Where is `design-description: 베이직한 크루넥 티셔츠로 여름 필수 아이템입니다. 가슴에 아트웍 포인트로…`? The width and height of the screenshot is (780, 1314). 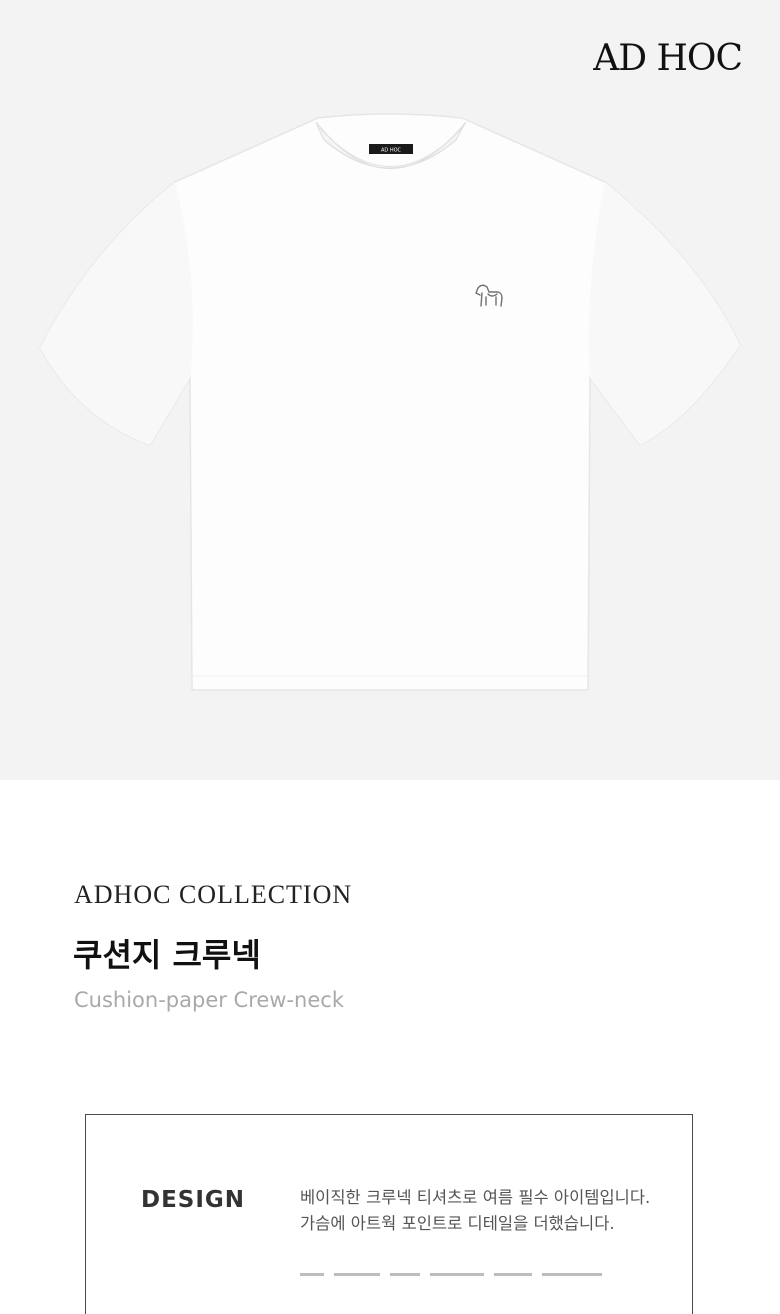
design-description: 베이직한 크루넥 티셔츠로 여름 필수 아이템입니다. 가슴에 아트웍 포인트로… is located at coordinates (490, 1211).